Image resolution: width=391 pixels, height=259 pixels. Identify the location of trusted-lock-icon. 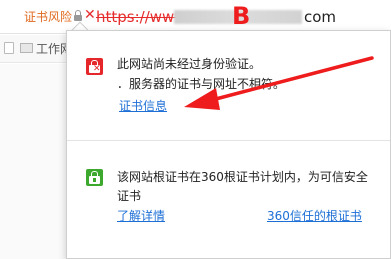
(94, 177).